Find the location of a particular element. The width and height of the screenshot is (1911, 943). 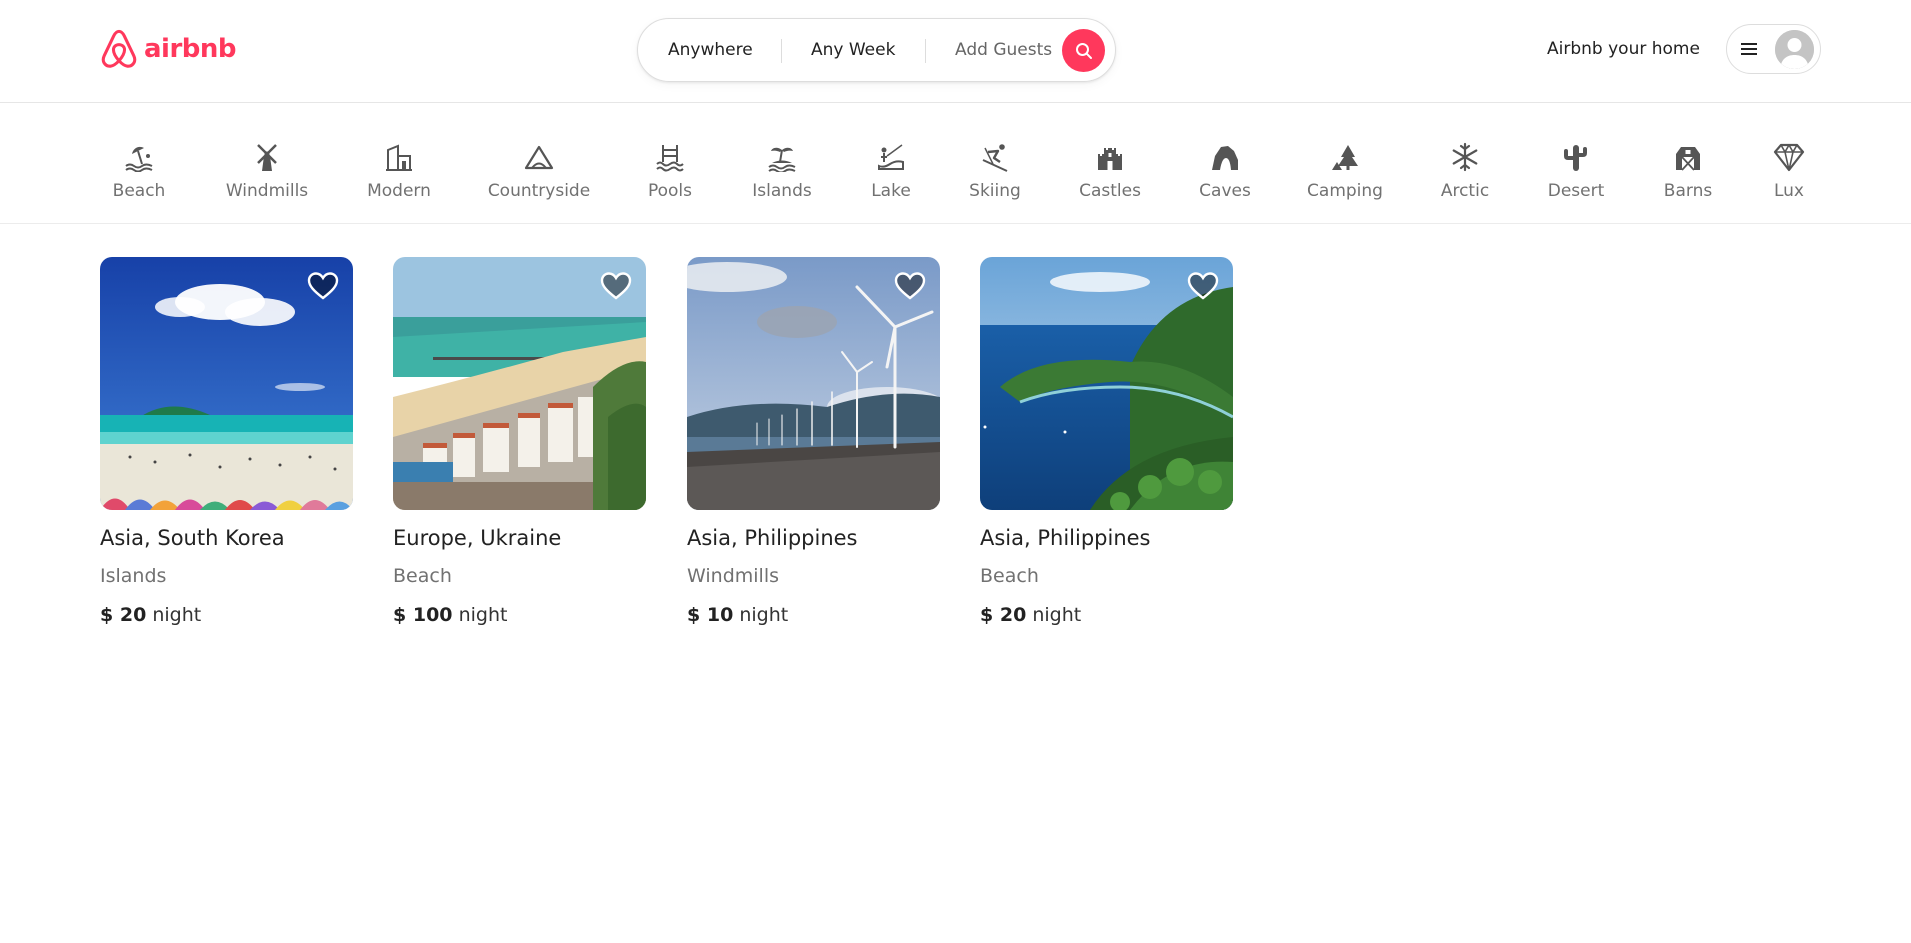

listing-card: Asia, Philippines Windmills $ 10 night is located at coordinates (813, 442).